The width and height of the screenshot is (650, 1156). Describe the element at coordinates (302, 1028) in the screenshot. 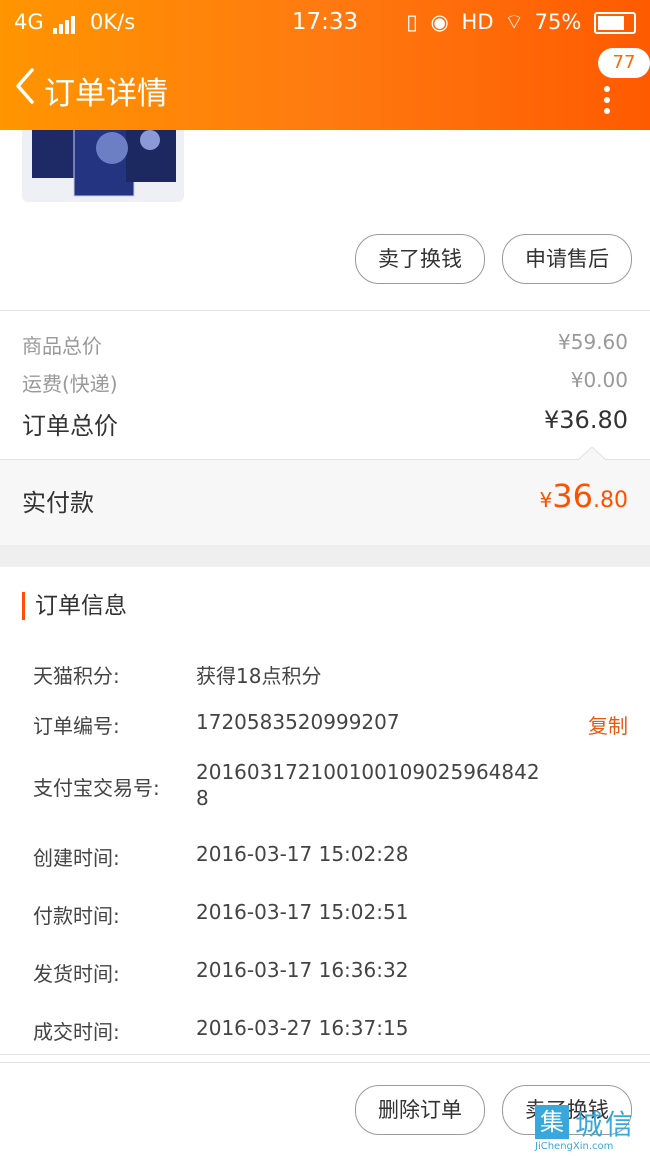

I see `deal-time-value: 2016-03-27 16:37:15` at that location.